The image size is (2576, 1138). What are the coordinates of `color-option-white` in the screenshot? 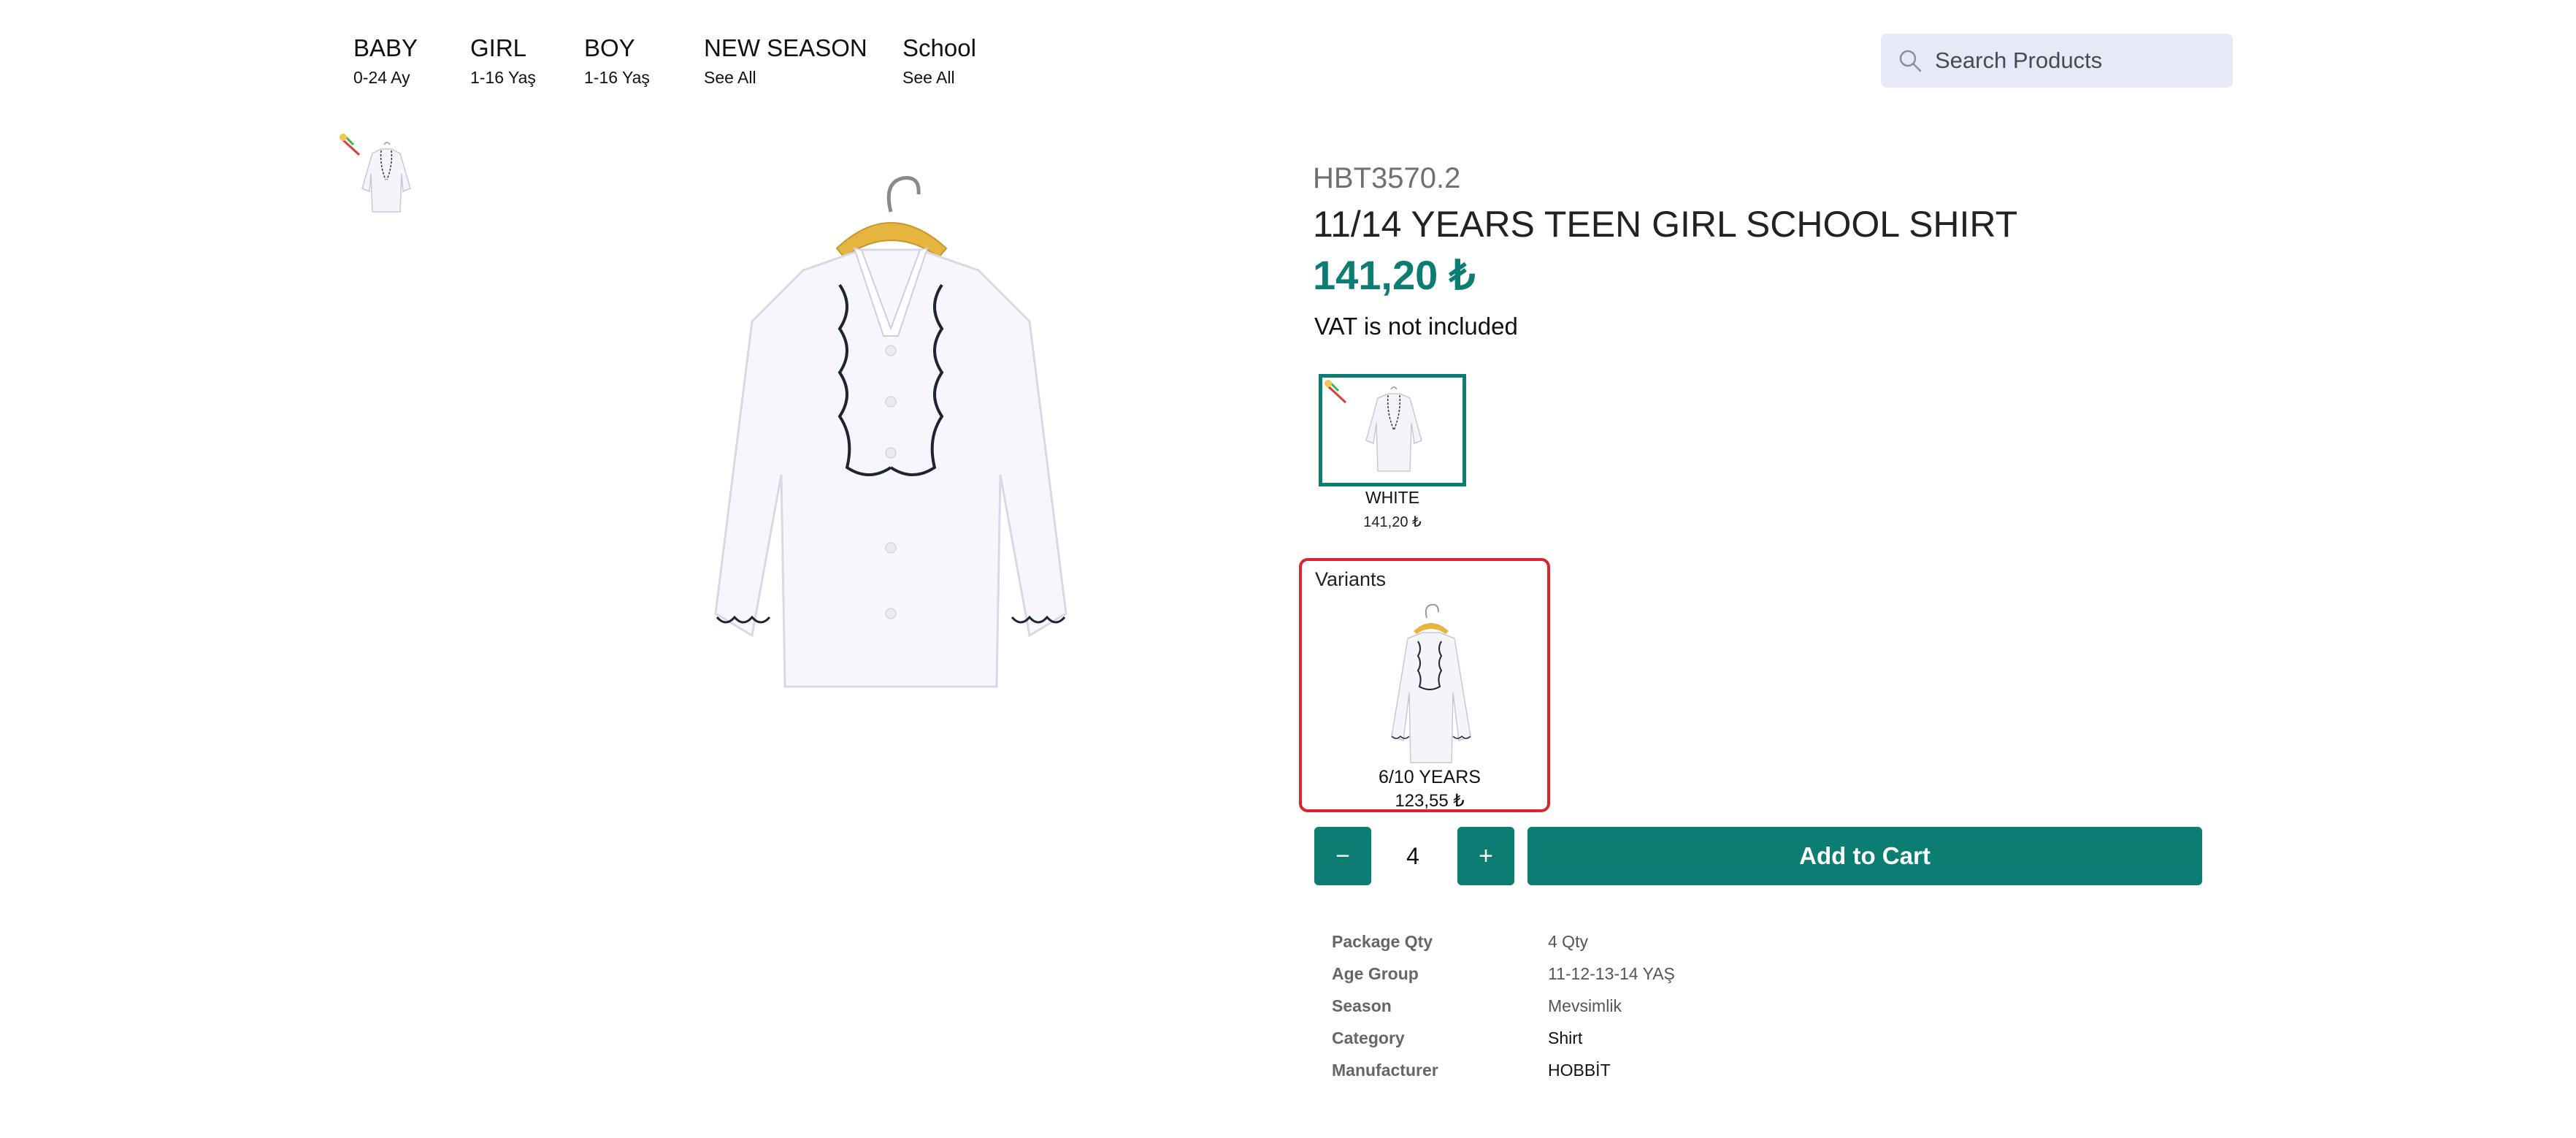 It's located at (1392, 430).